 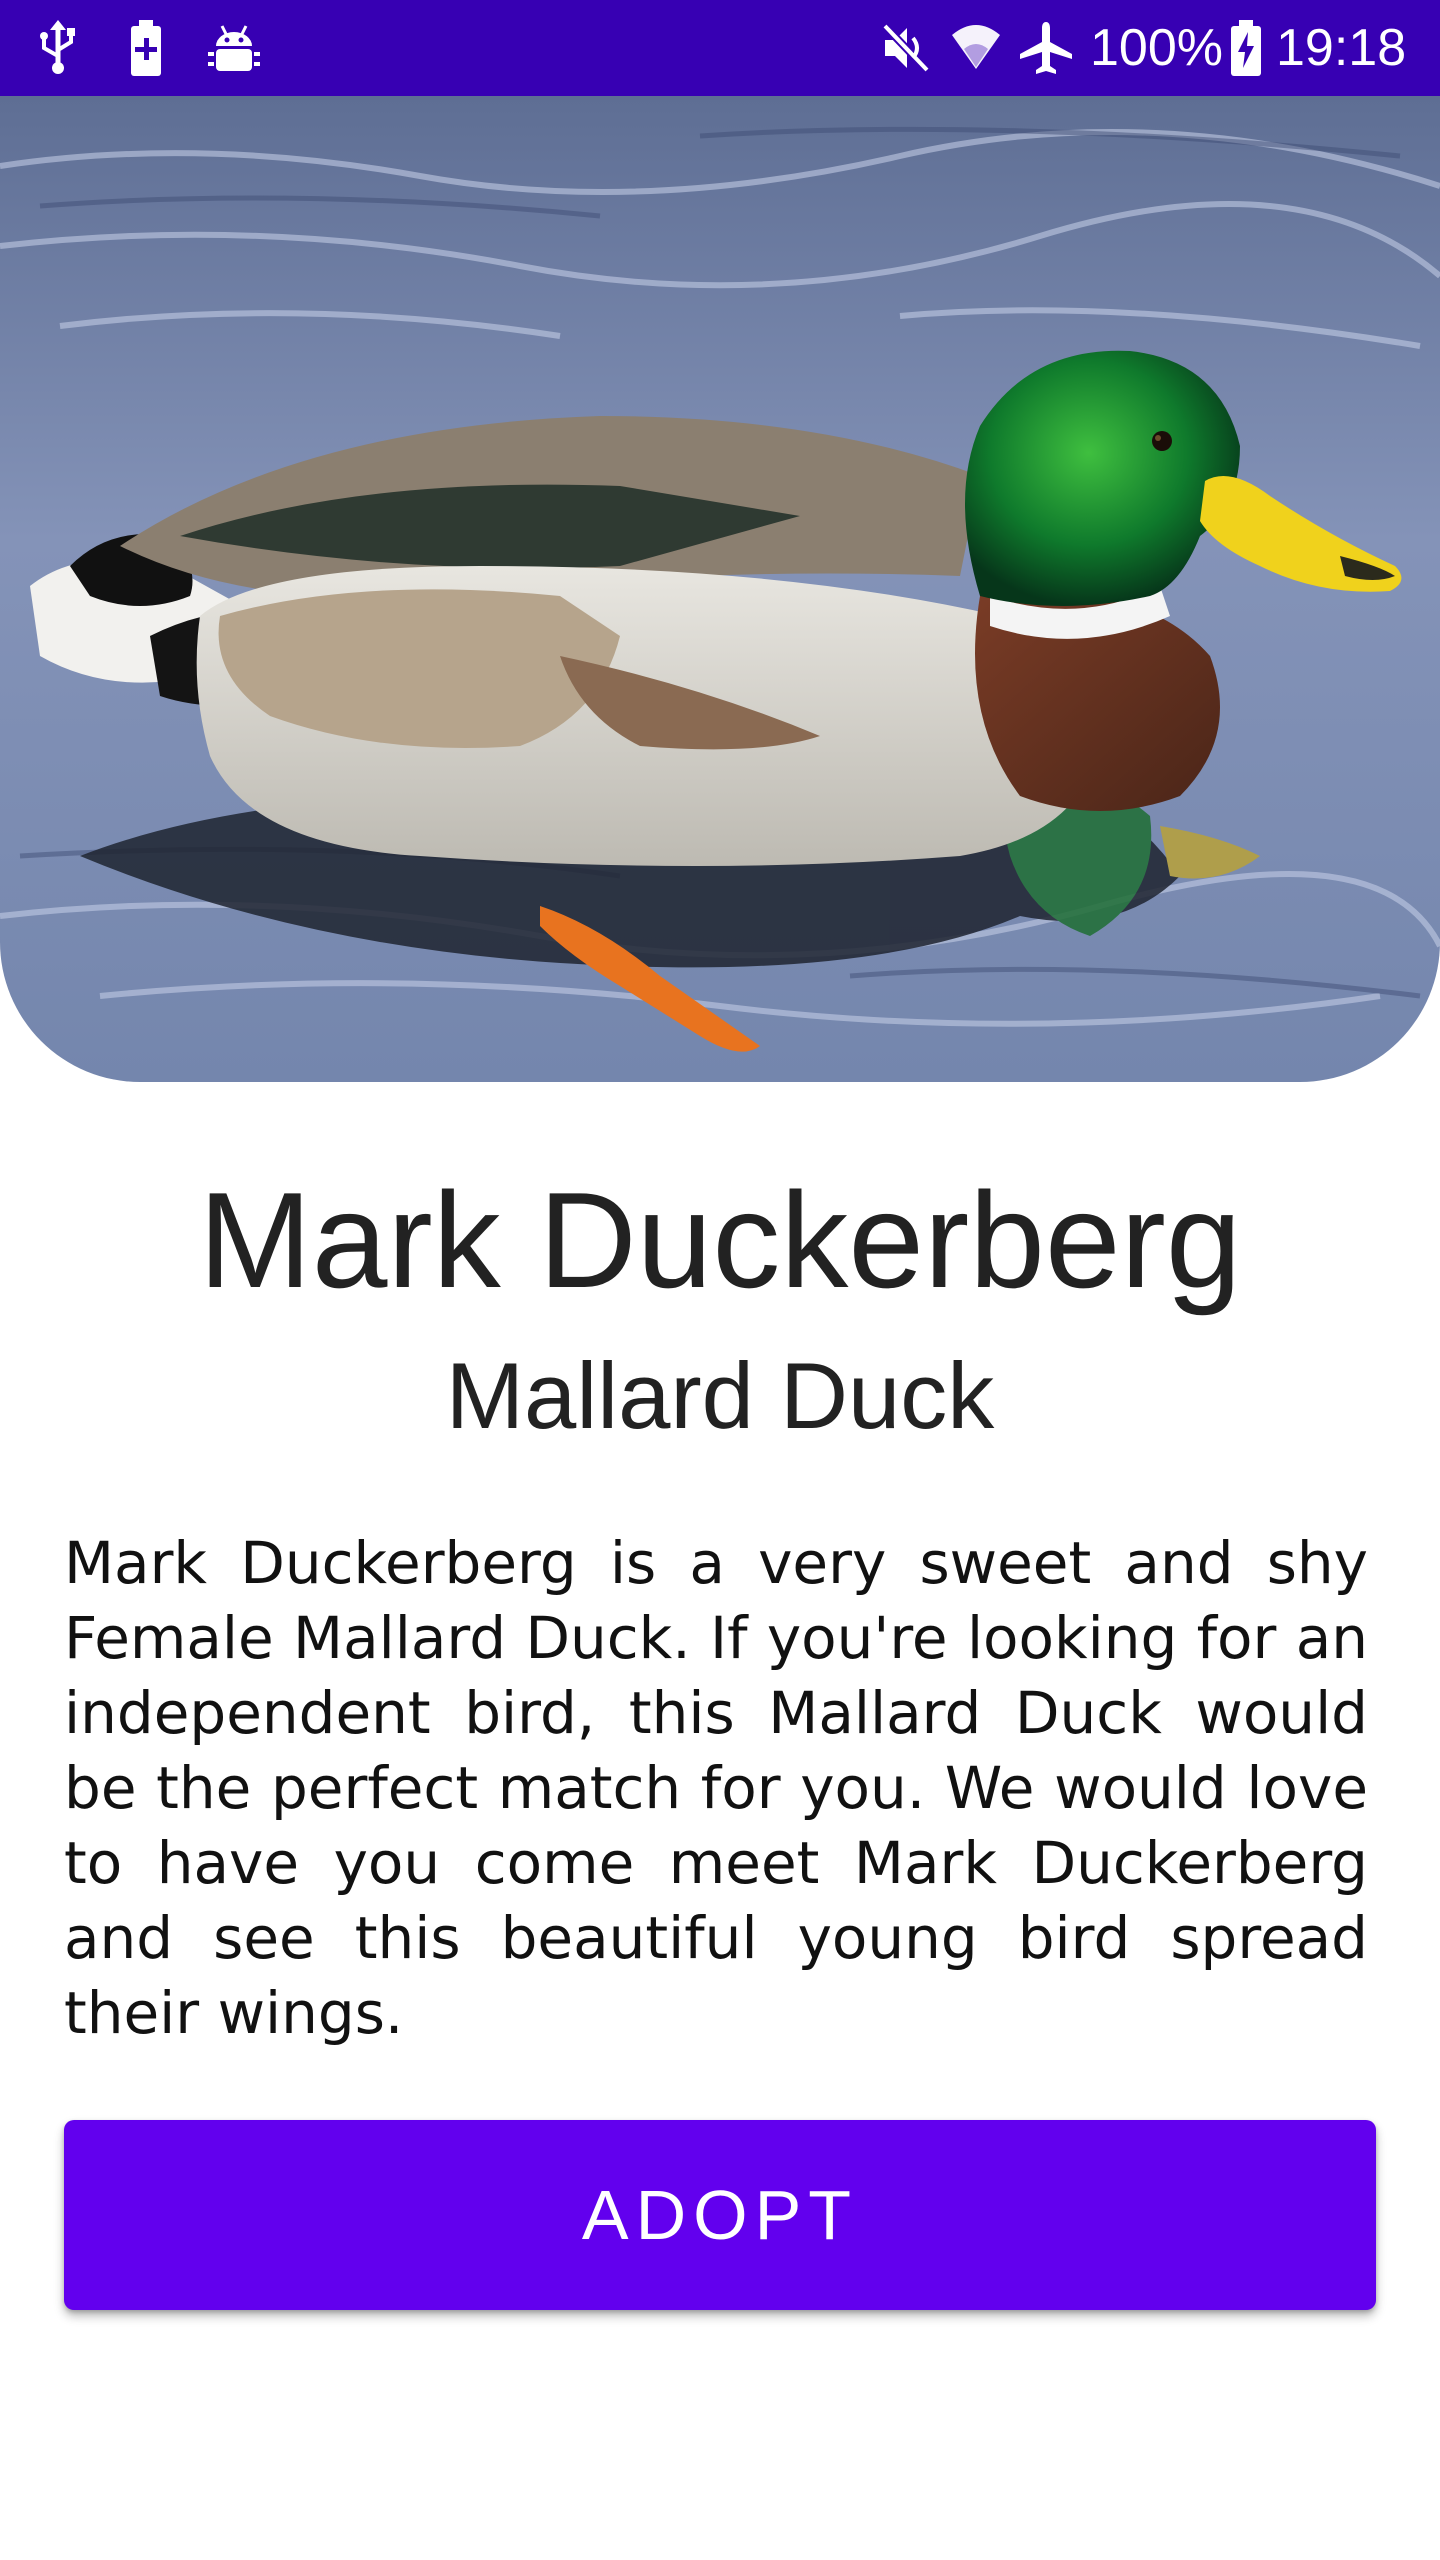 I want to click on status-bar: 100% 19:18, so click(x=720, y=48).